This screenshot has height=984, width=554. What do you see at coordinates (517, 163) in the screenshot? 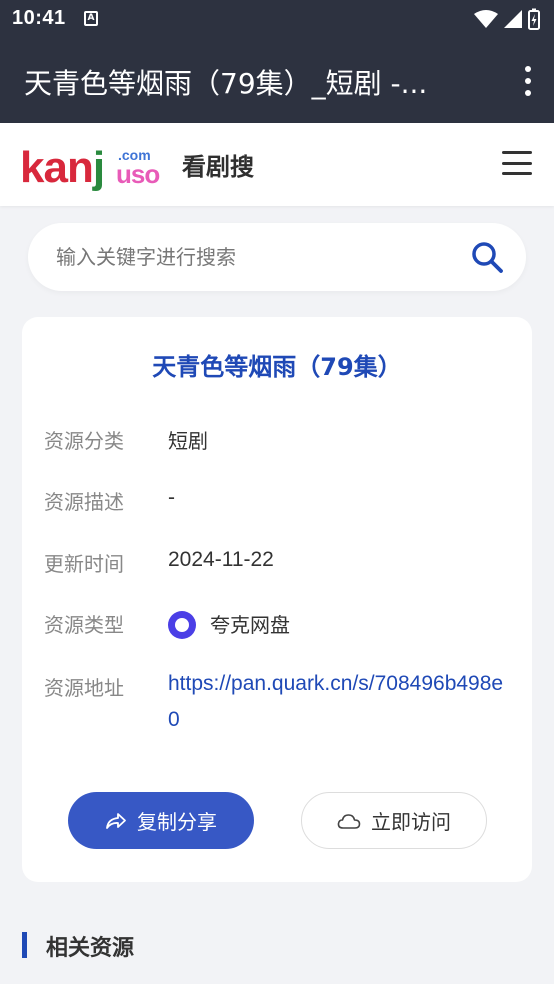
I see `hamburger-menu-icon` at bounding box center [517, 163].